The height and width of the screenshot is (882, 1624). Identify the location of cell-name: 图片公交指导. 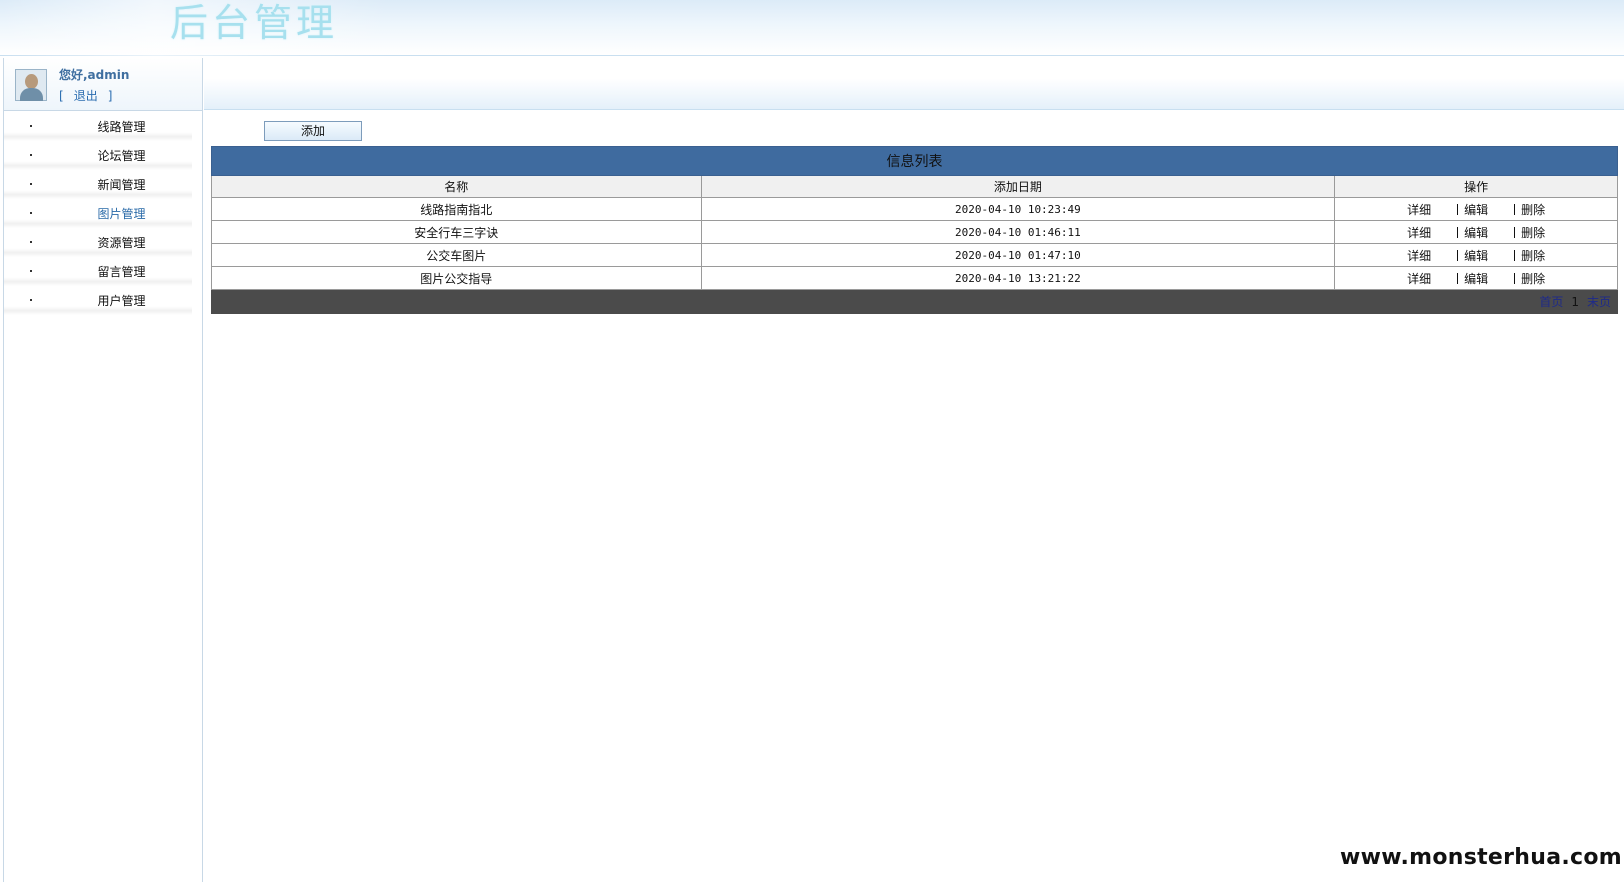
(456, 278).